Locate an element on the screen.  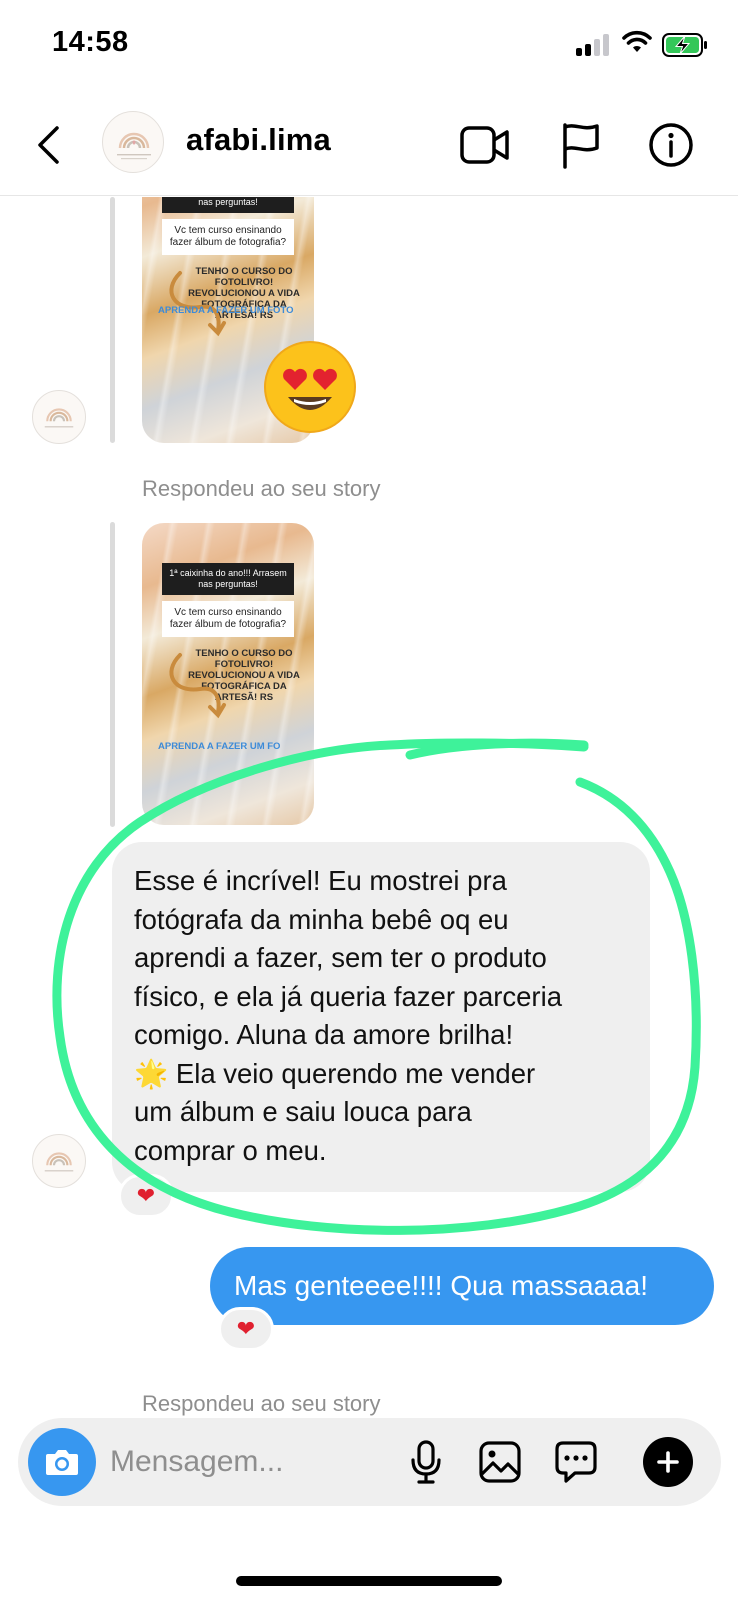
profile-avatar is located at coordinates (133, 142).